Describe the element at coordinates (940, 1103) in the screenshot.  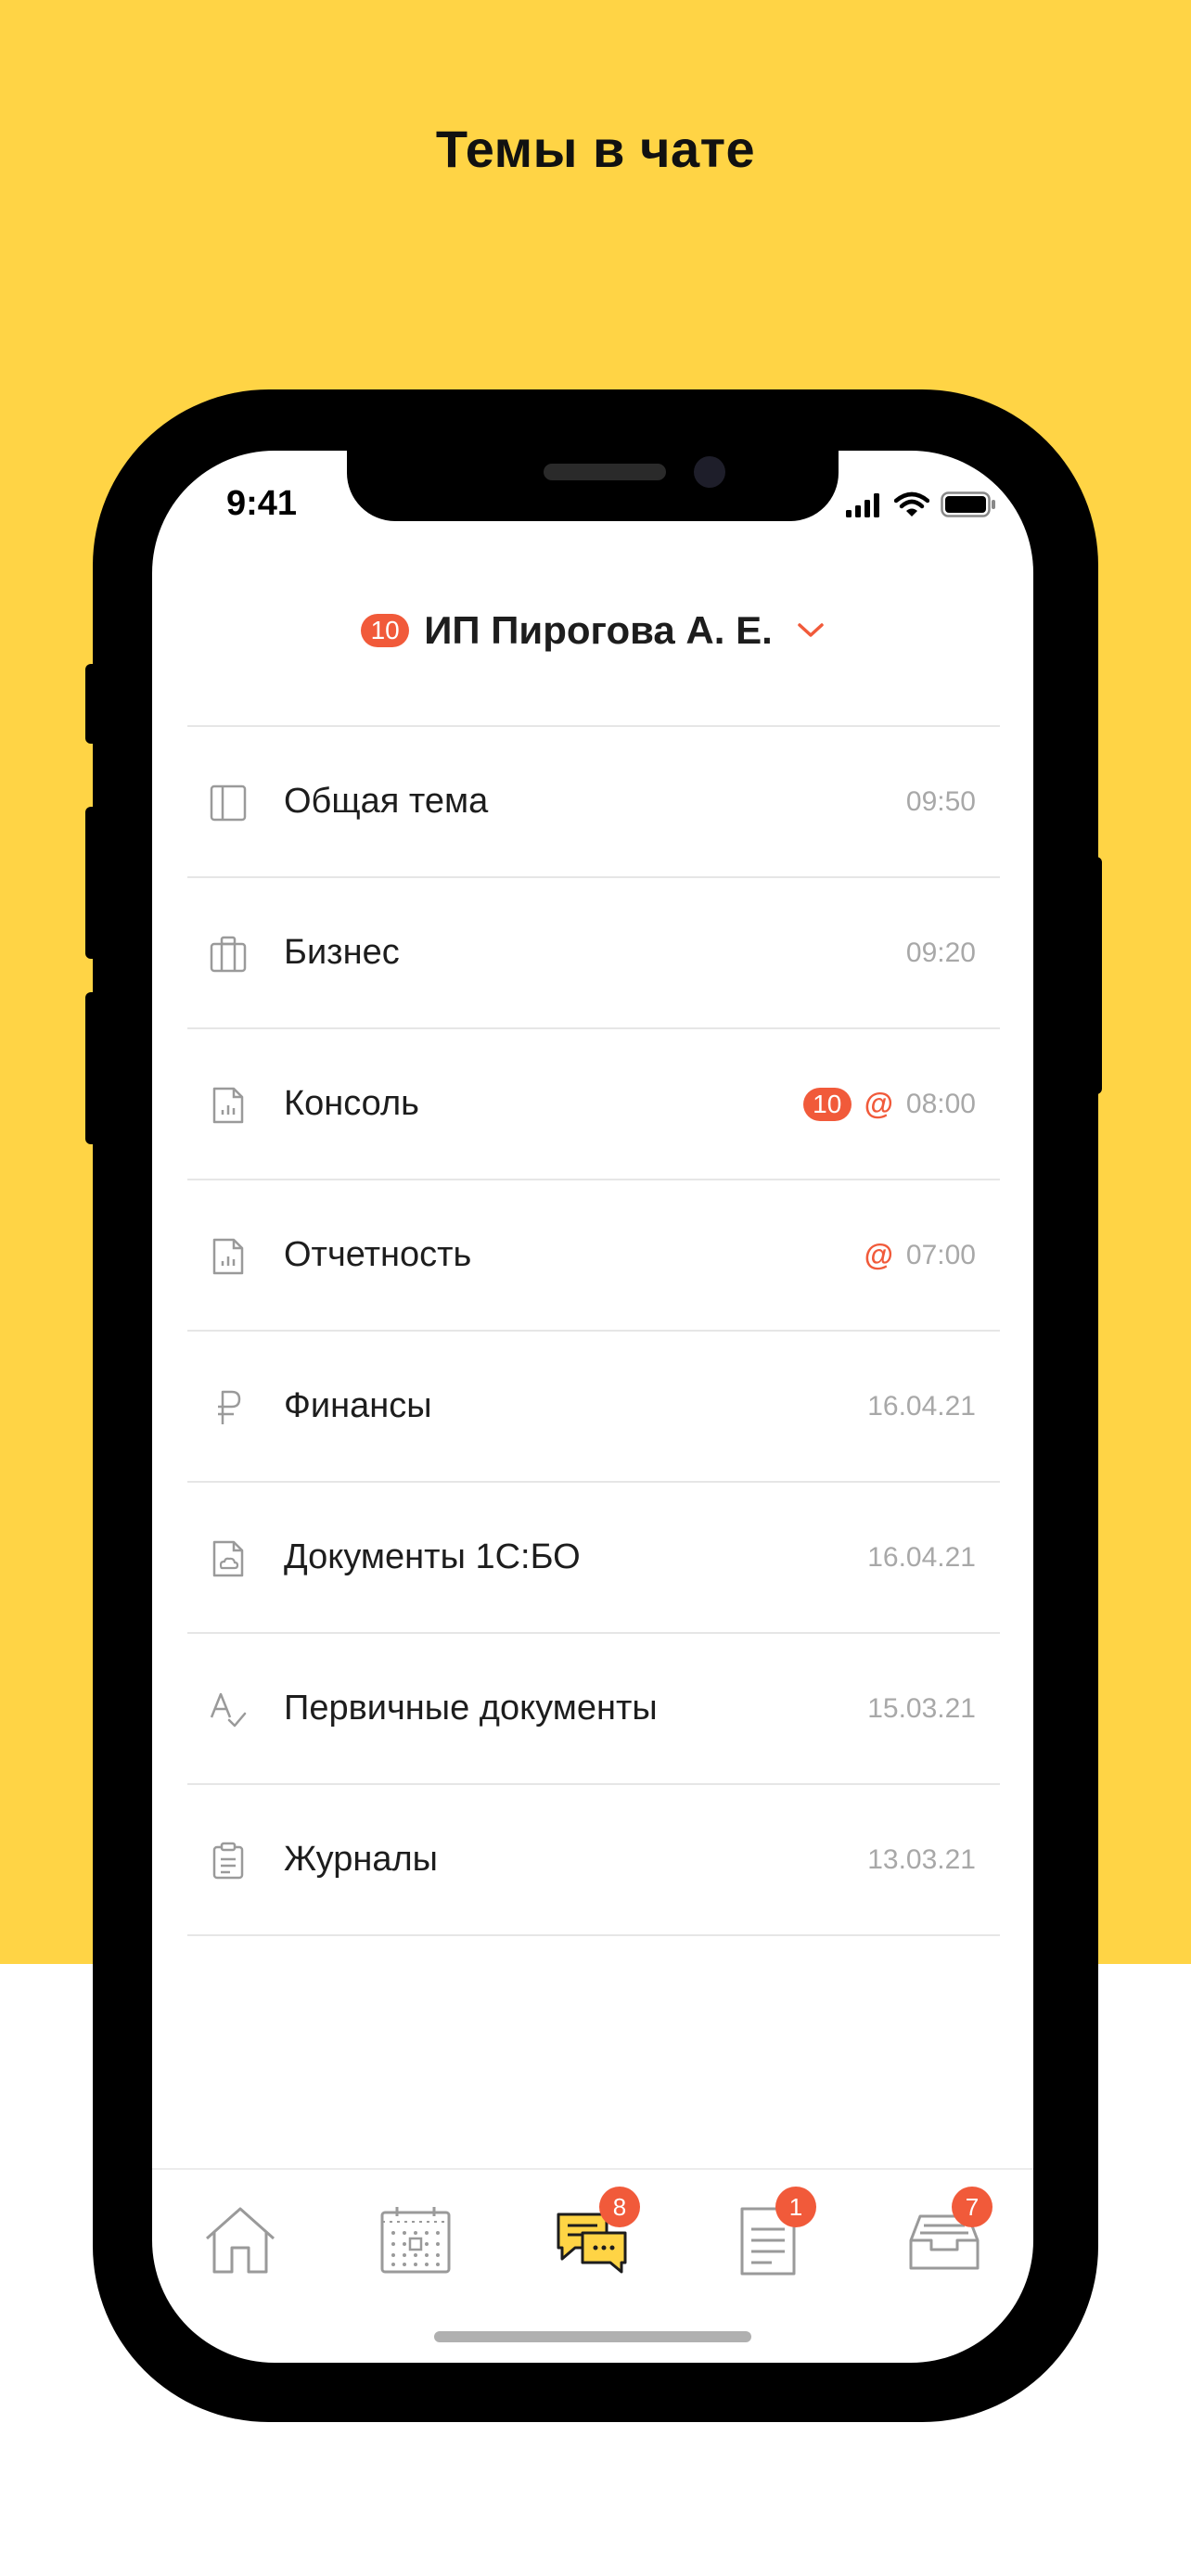
I see `topic-time: 08:00` at that location.